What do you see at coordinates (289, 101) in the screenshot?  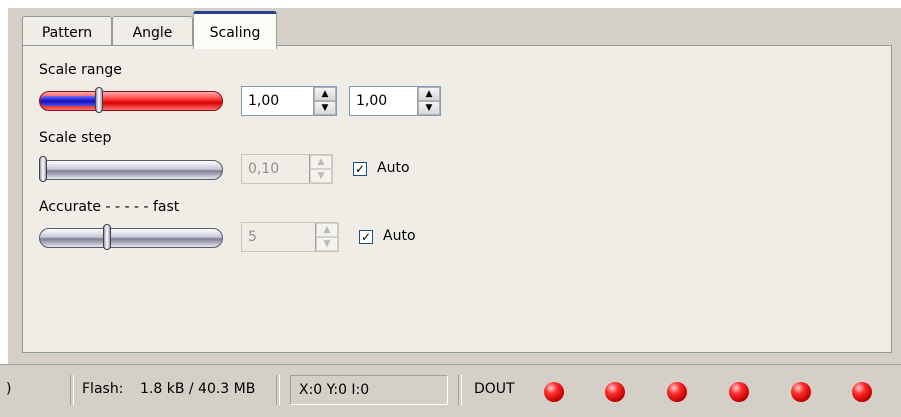 I see `scale-range-min-spinbox: 1,00 ▲ ▼` at bounding box center [289, 101].